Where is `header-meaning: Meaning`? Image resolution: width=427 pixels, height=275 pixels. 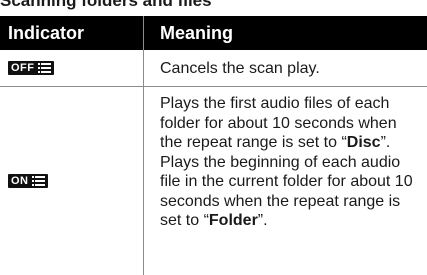
header-meaning: Meaning is located at coordinates (197, 33).